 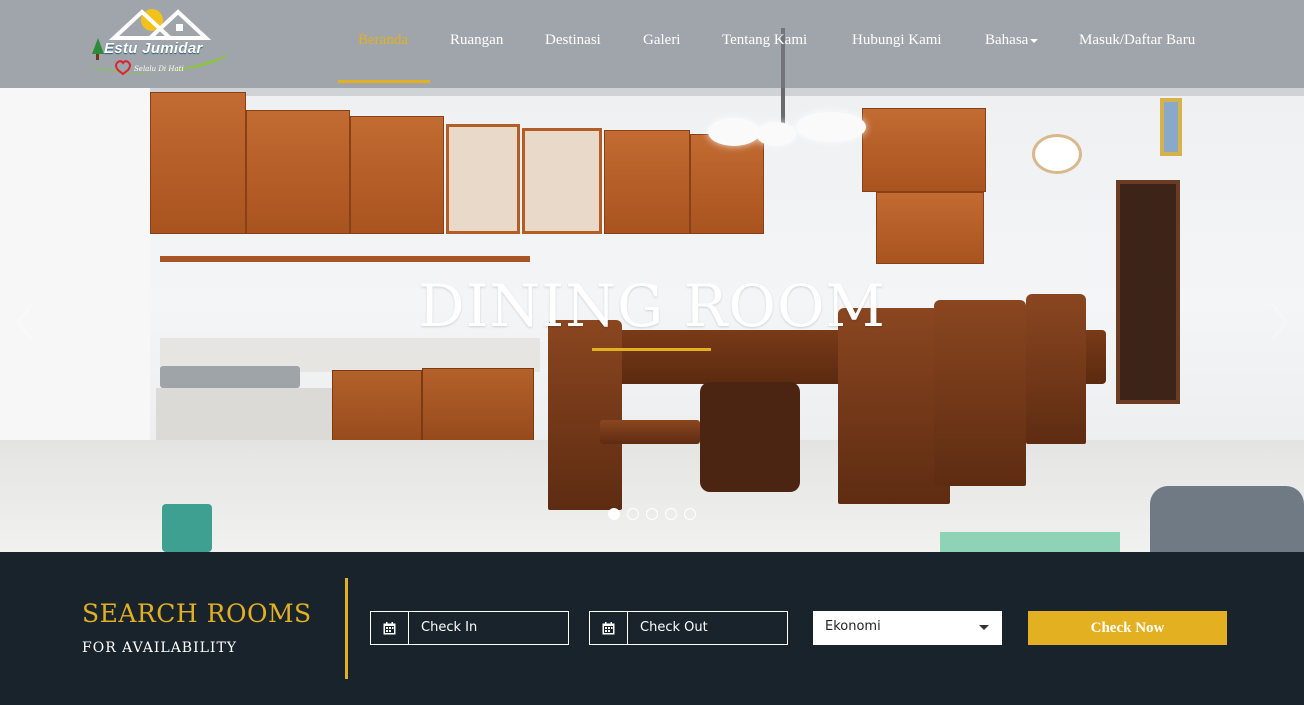 What do you see at coordinates (1137, 40) in the screenshot?
I see `nav-masuk-daftar: Masuk/Daftar Baru` at bounding box center [1137, 40].